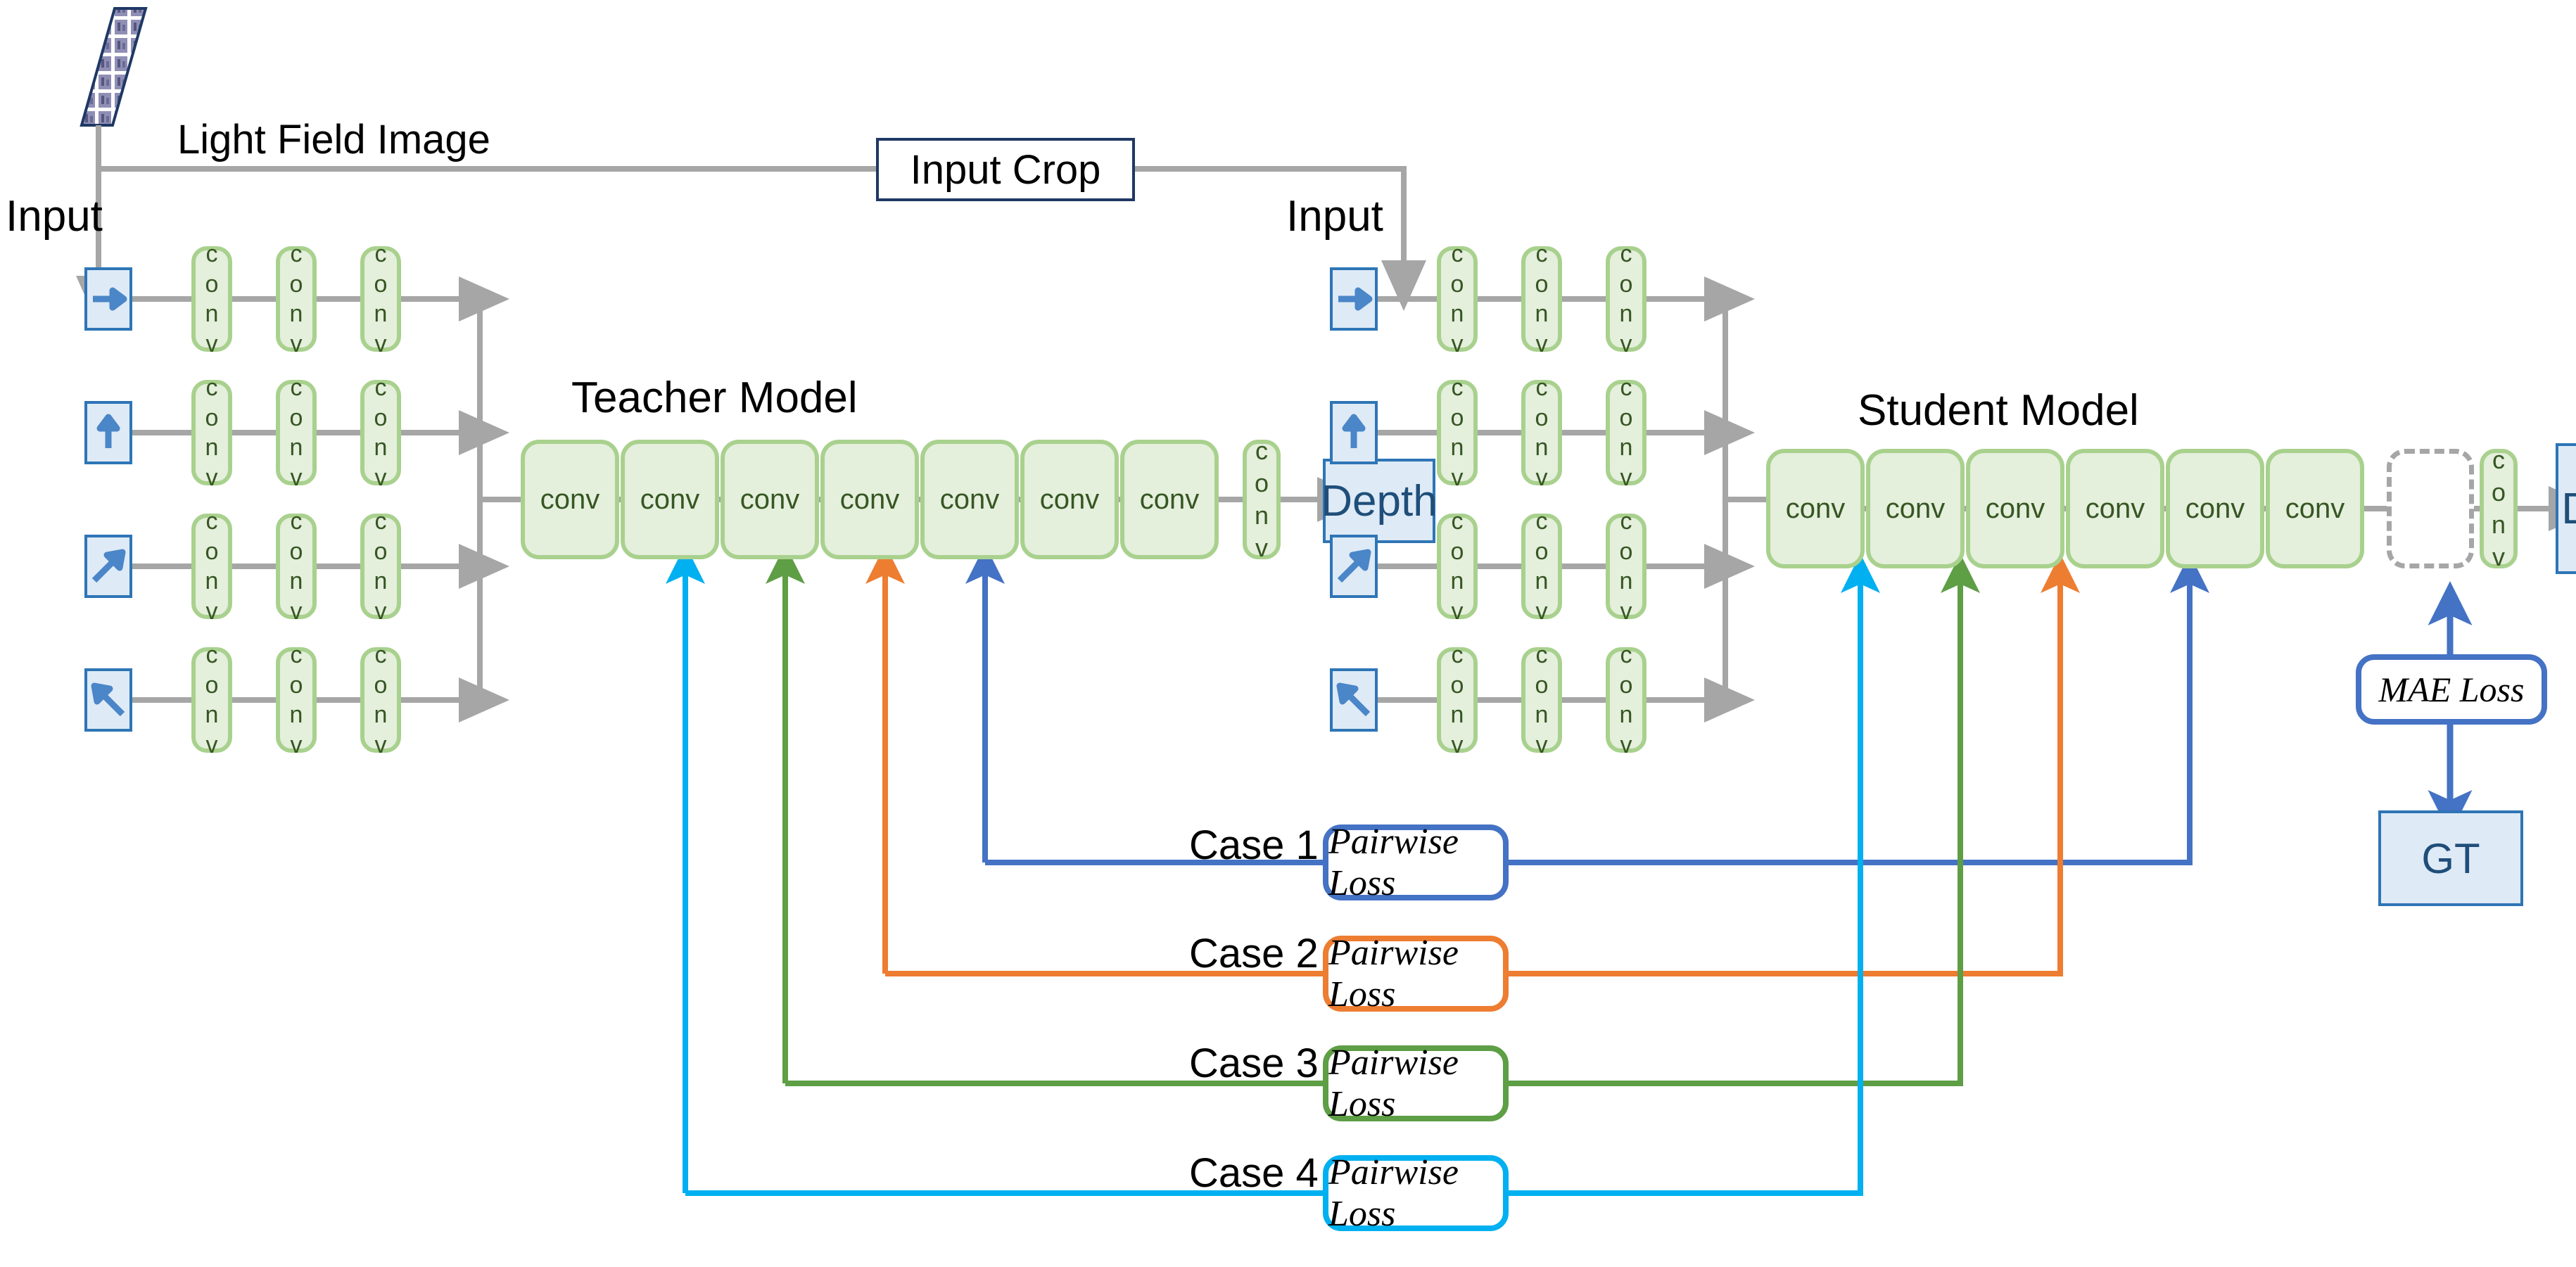 The width and height of the screenshot is (2576, 1267). What do you see at coordinates (1541, 432) in the screenshot?
I see `student-branch-1-conv-1: conv` at bounding box center [1541, 432].